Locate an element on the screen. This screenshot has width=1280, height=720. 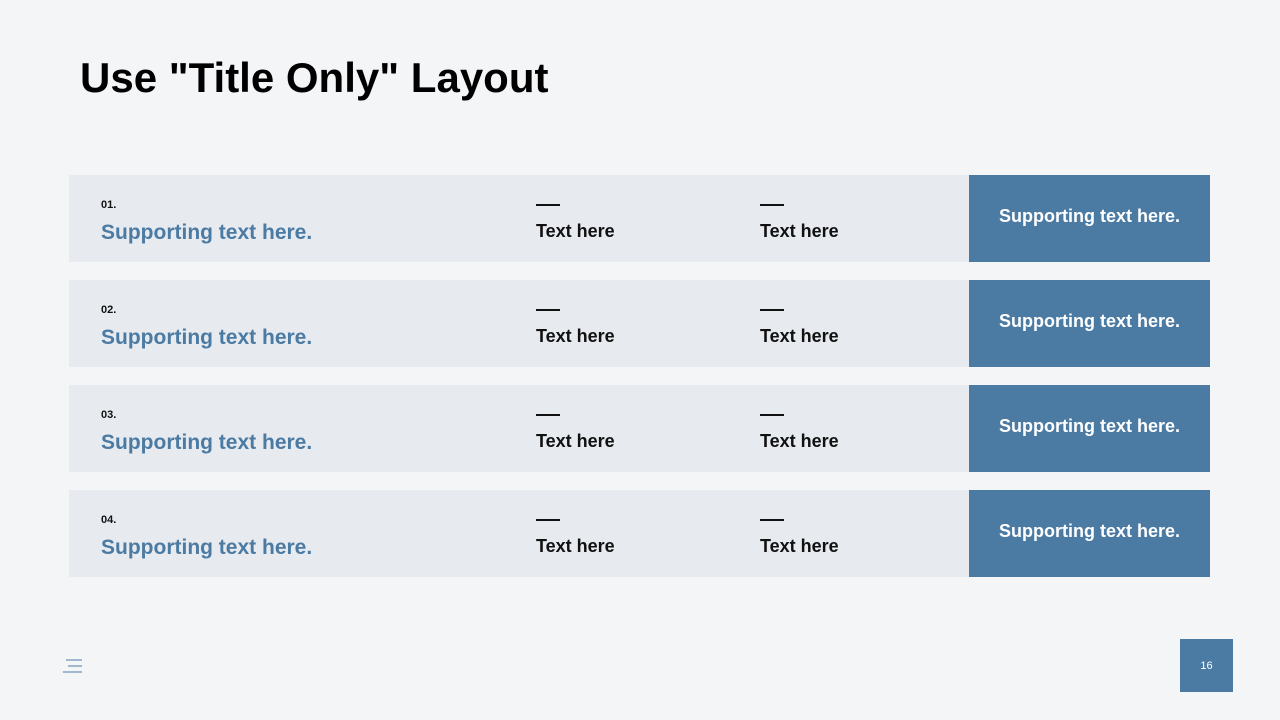
page-number: 16 is located at coordinates (1206, 665).